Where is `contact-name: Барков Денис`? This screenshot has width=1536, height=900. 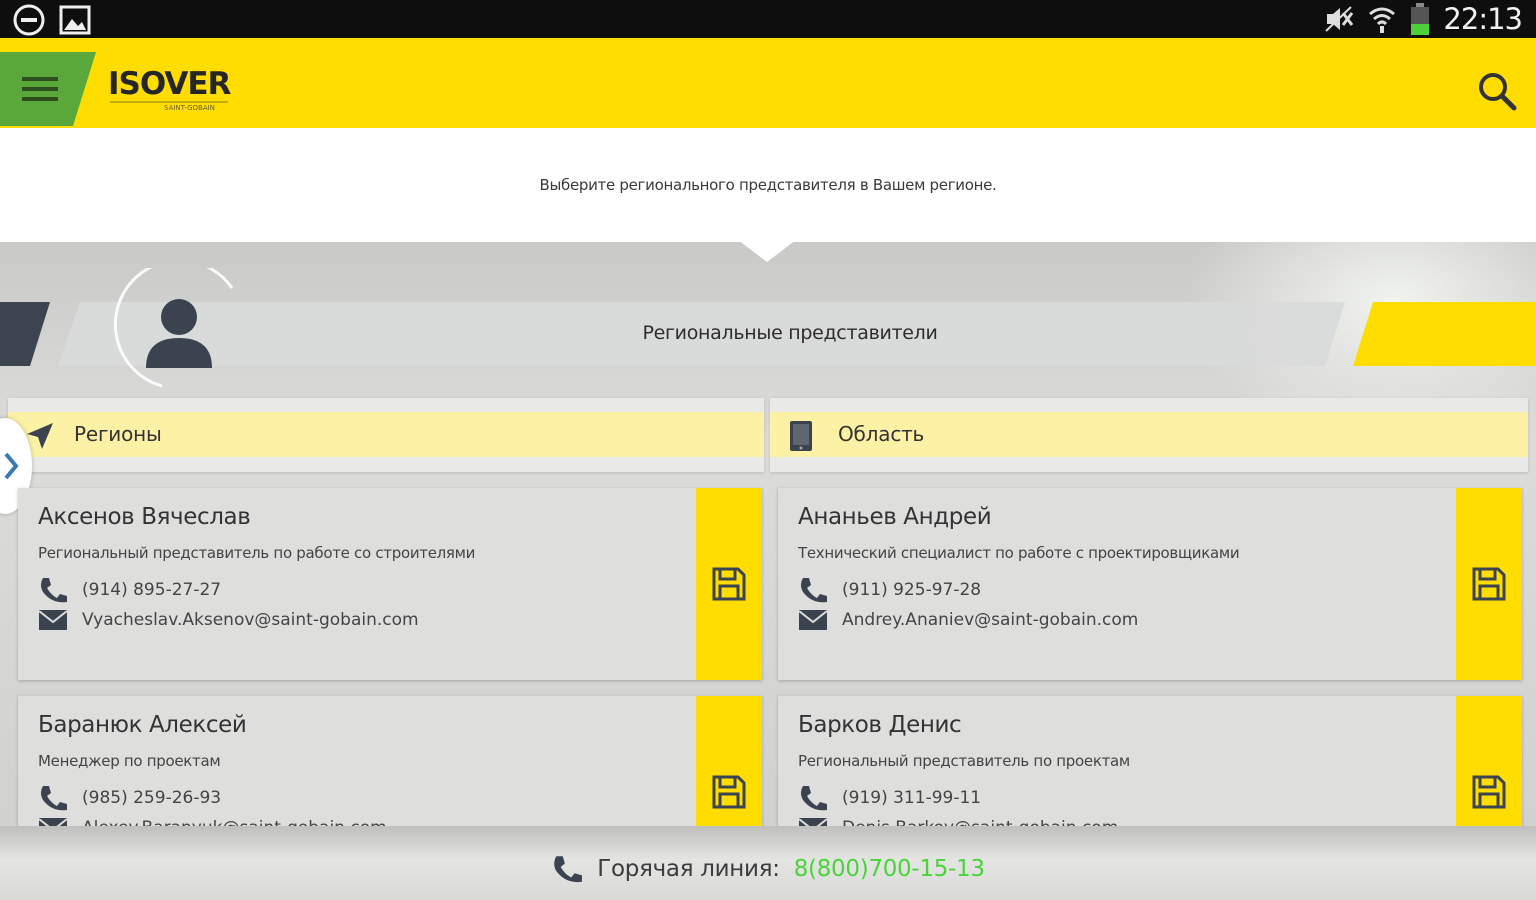 contact-name: Барков Денис is located at coordinates (880, 725).